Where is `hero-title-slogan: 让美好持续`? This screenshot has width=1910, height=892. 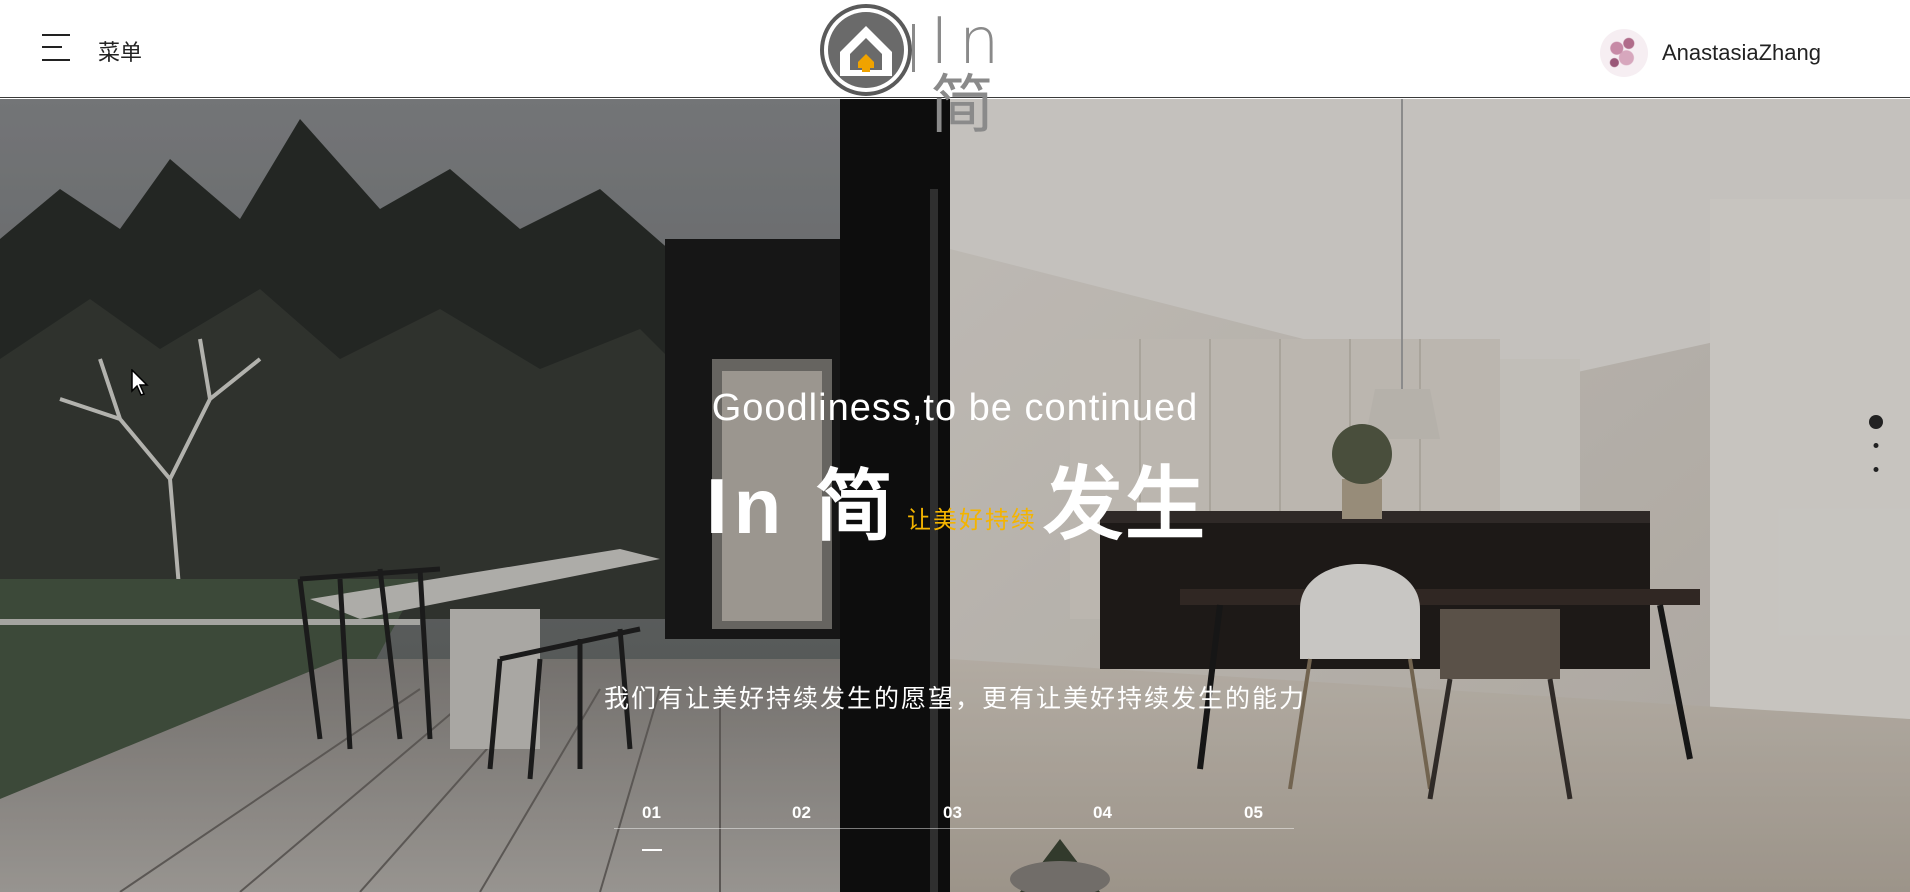
hero-title-slogan: 让美好持续 is located at coordinates (972, 520).